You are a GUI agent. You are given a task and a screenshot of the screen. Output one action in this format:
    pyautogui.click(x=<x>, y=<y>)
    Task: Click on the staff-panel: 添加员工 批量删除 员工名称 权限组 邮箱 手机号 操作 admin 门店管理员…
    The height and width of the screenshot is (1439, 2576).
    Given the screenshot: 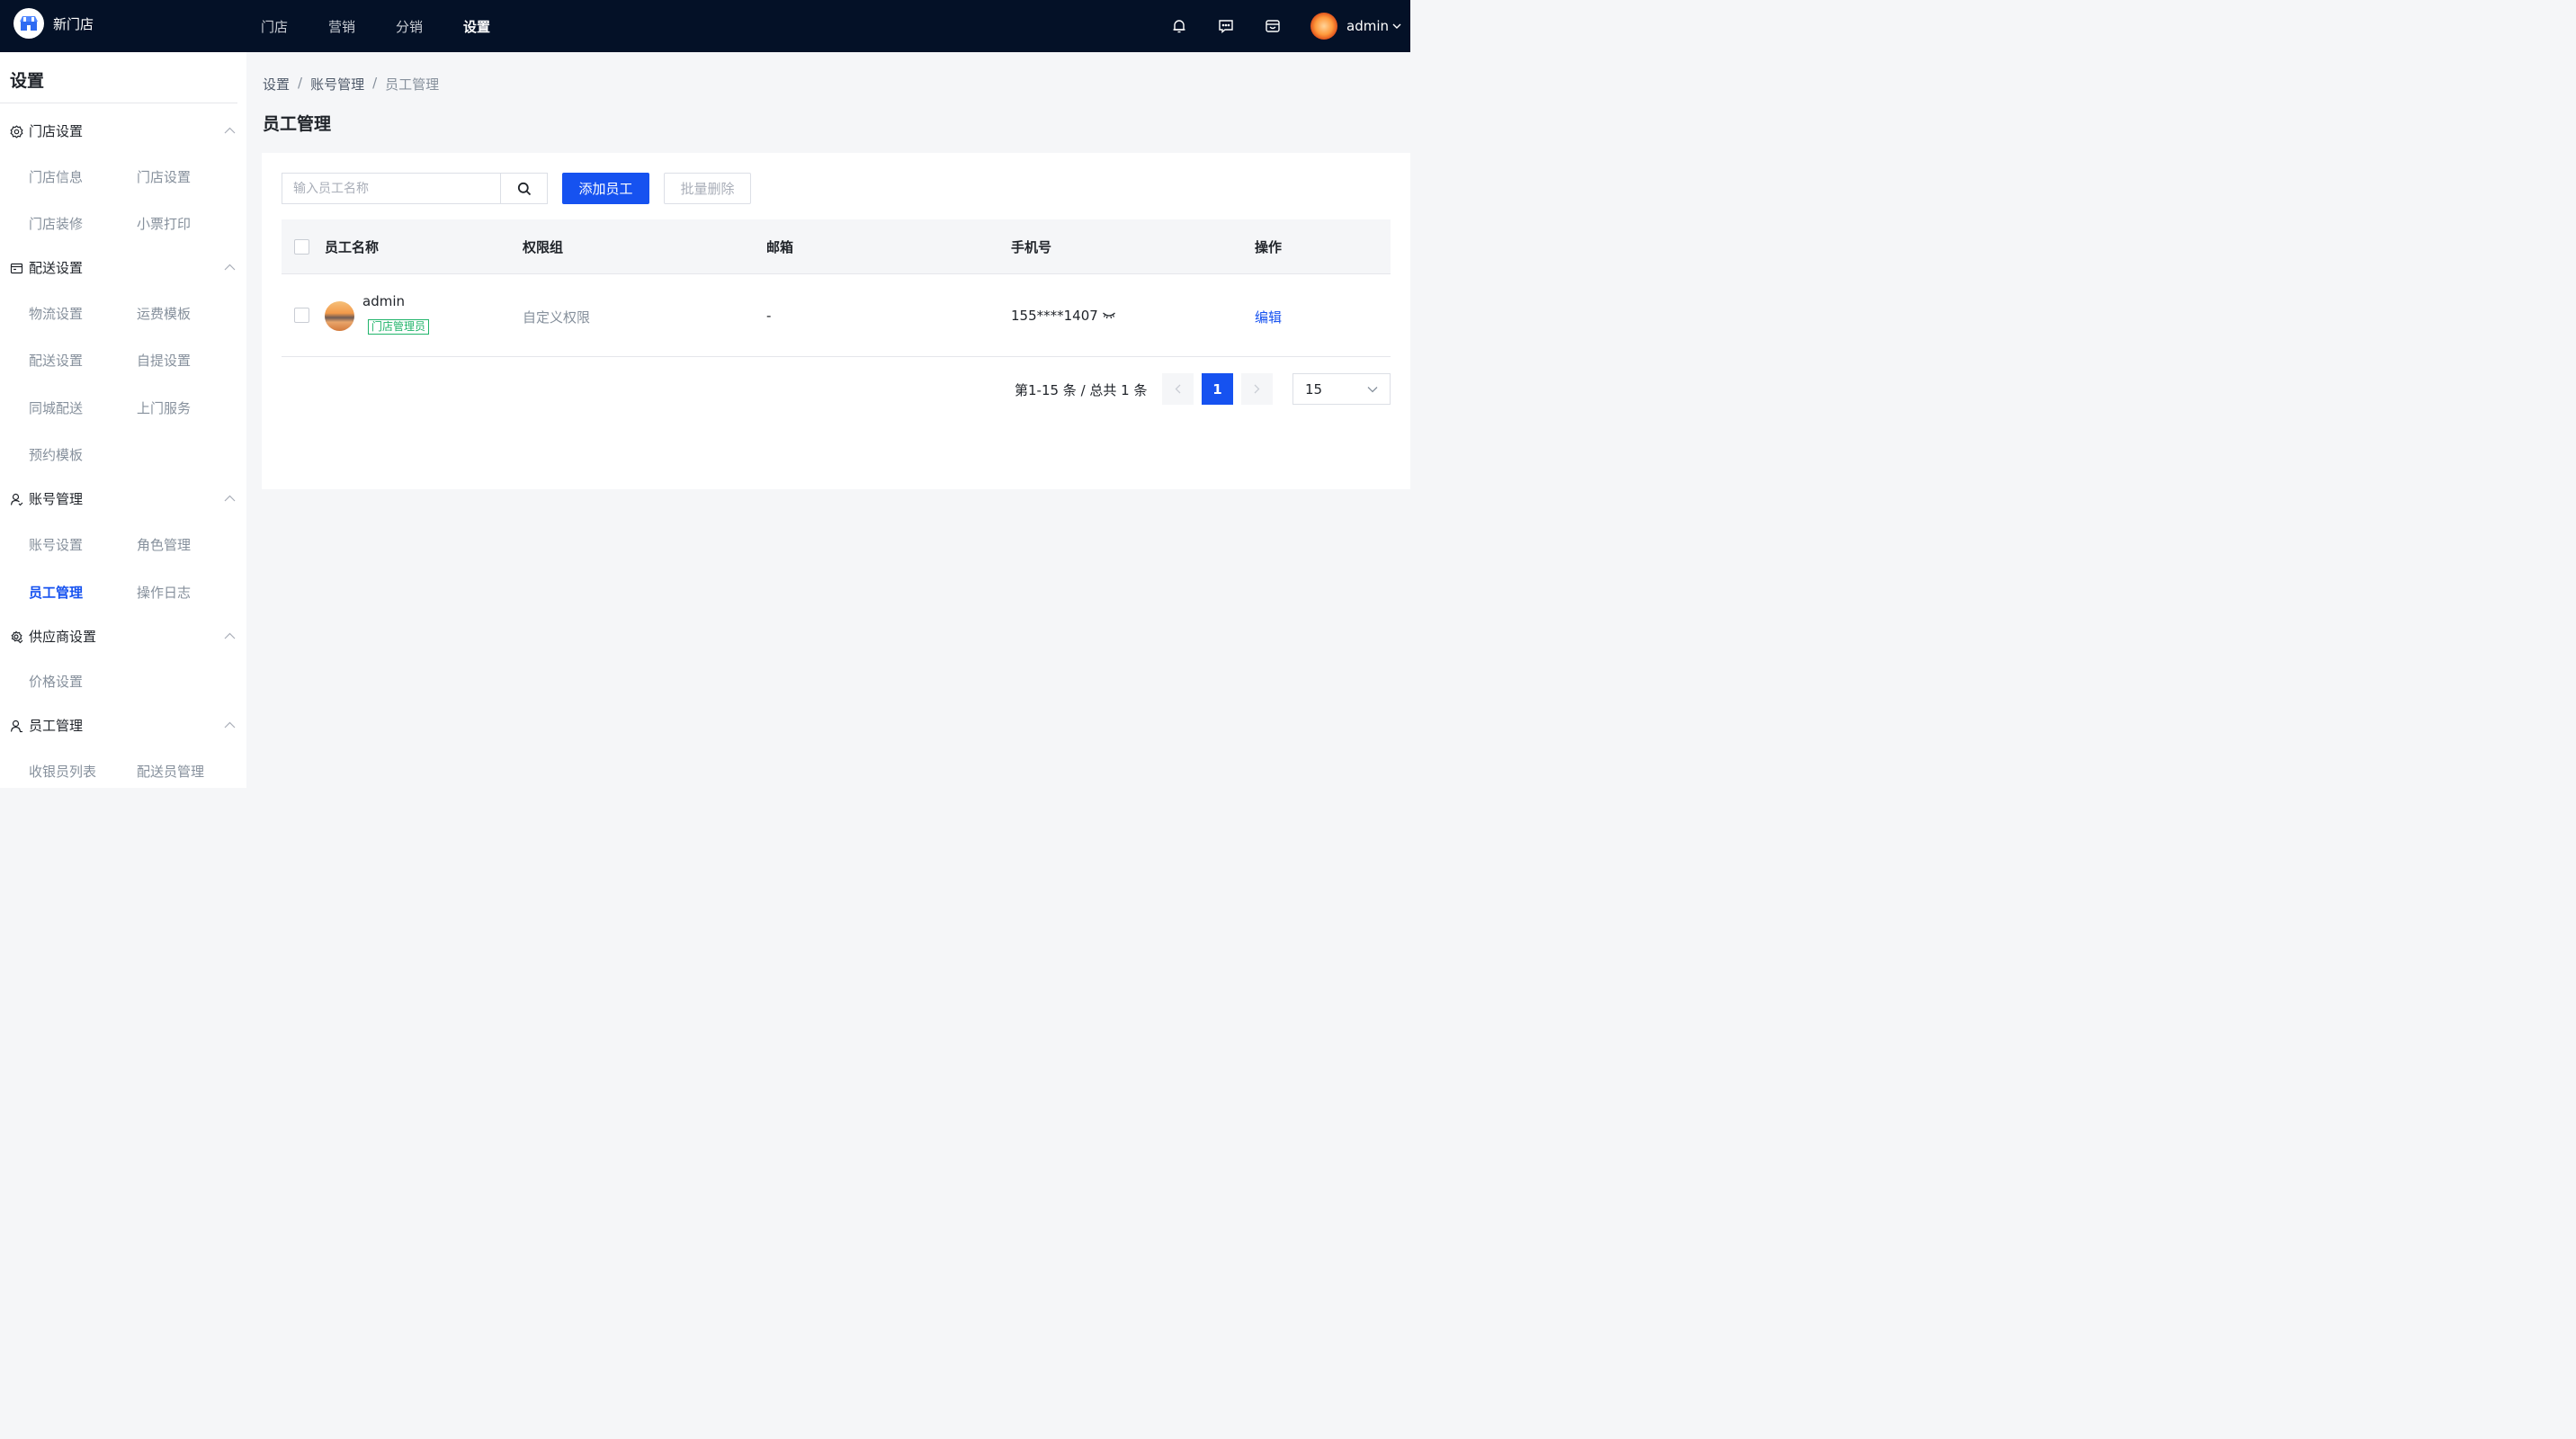 What is the action you would take?
    pyautogui.click(x=836, y=321)
    